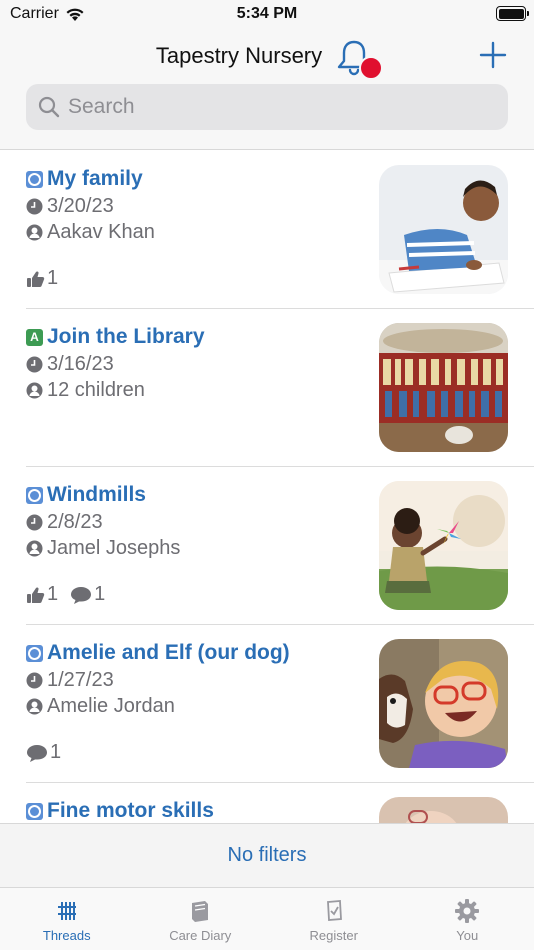  Describe the element at coordinates (65, 594) in the screenshot. I see `reactions: 1 1` at that location.